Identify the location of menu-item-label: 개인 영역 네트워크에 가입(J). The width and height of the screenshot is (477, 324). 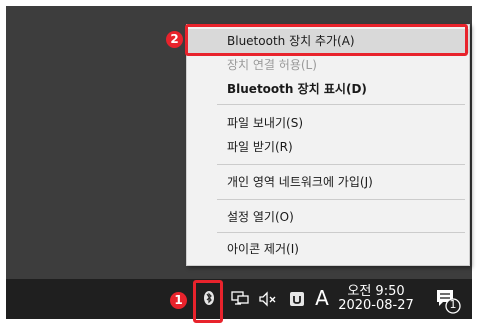
(300, 182).